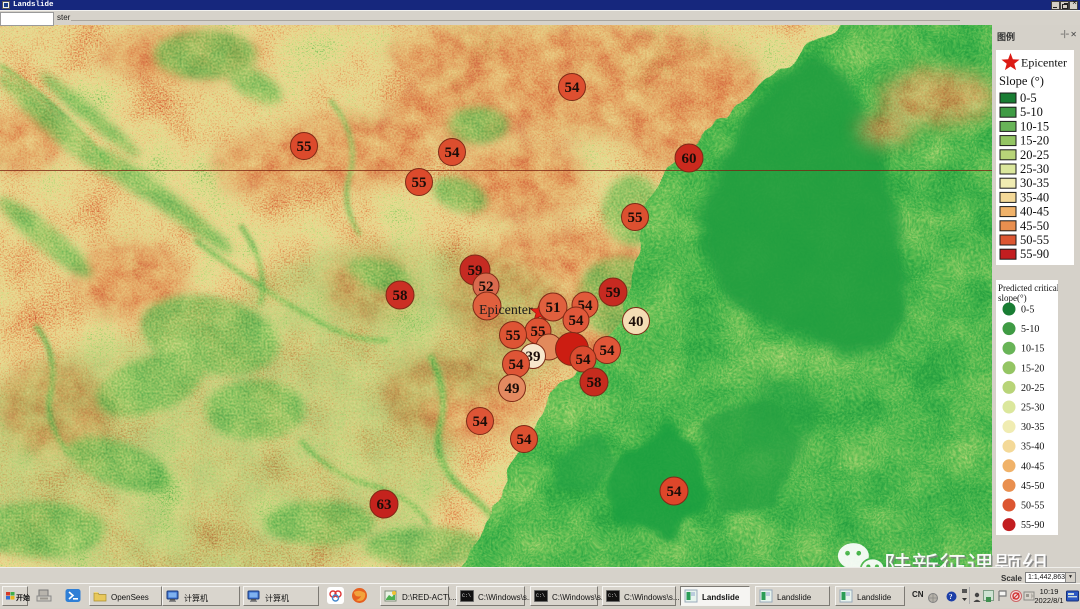  Describe the element at coordinates (636, 322) in the screenshot. I see `svg-text: 40` at that location.